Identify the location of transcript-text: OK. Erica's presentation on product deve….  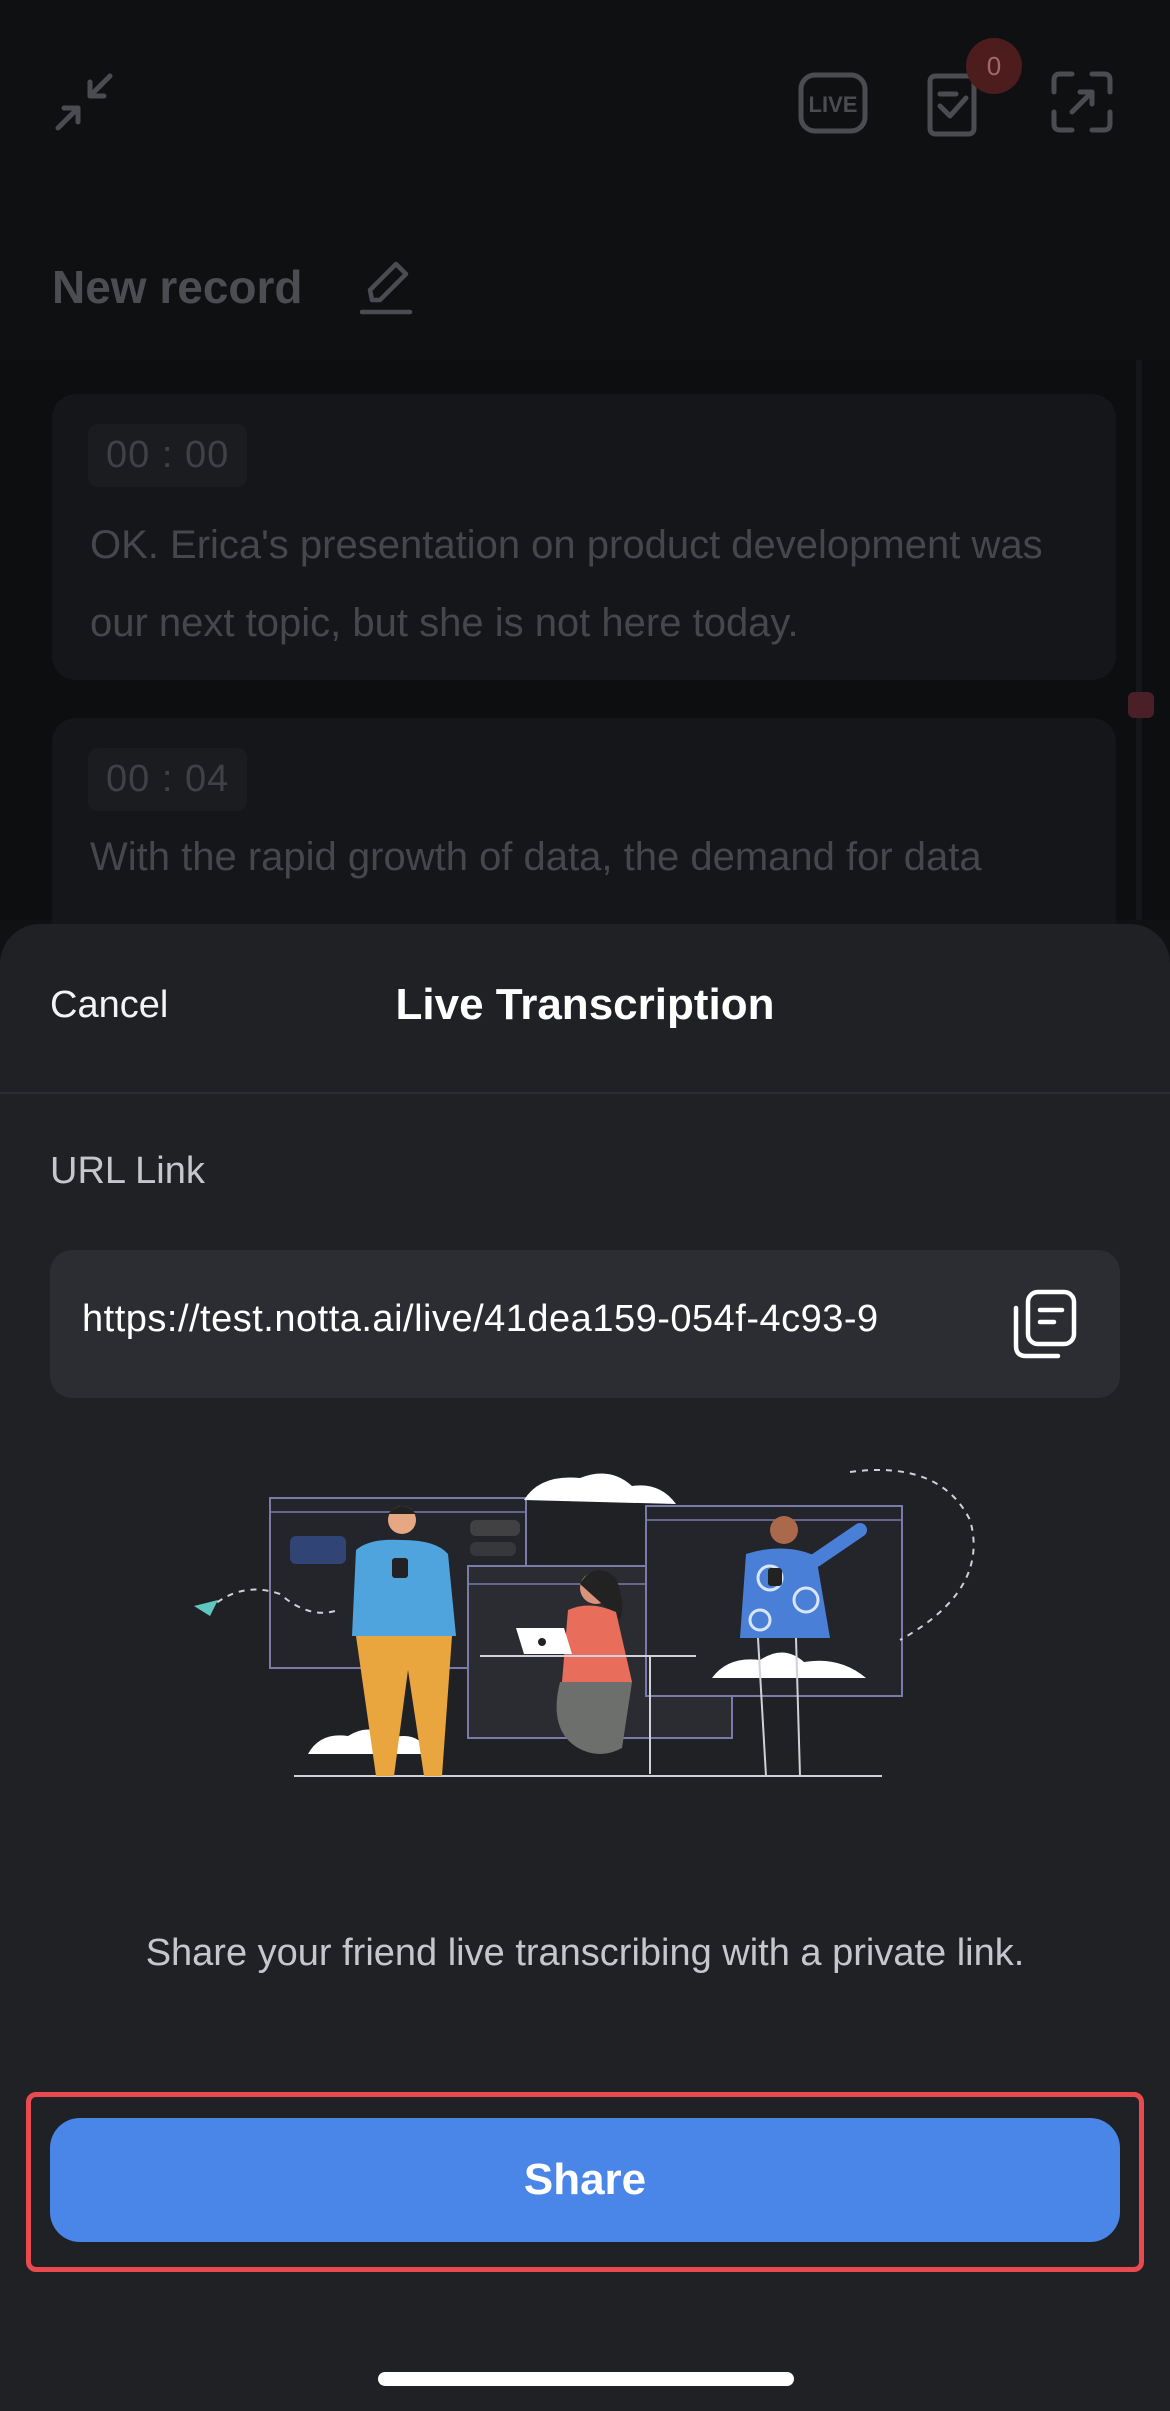
(566, 584).